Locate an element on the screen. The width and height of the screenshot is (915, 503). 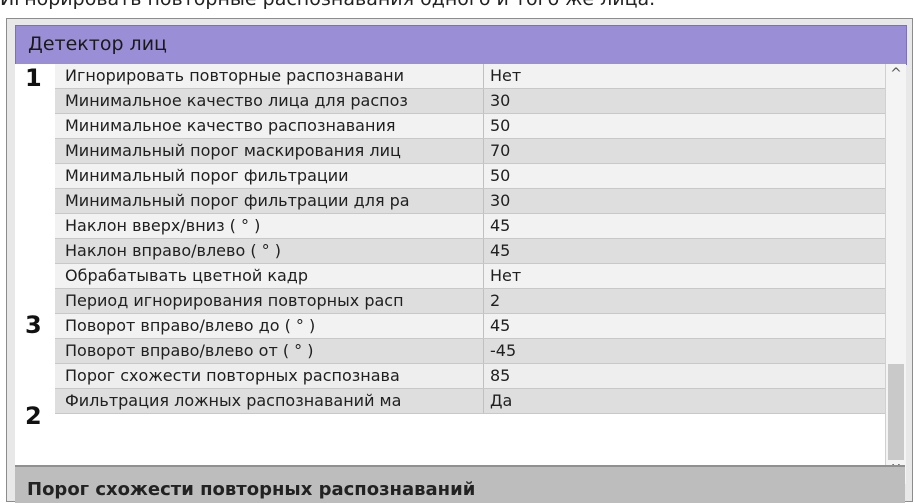
property-row-selected: Порог схожести повторных распознава 85 is located at coordinates (473, 376).